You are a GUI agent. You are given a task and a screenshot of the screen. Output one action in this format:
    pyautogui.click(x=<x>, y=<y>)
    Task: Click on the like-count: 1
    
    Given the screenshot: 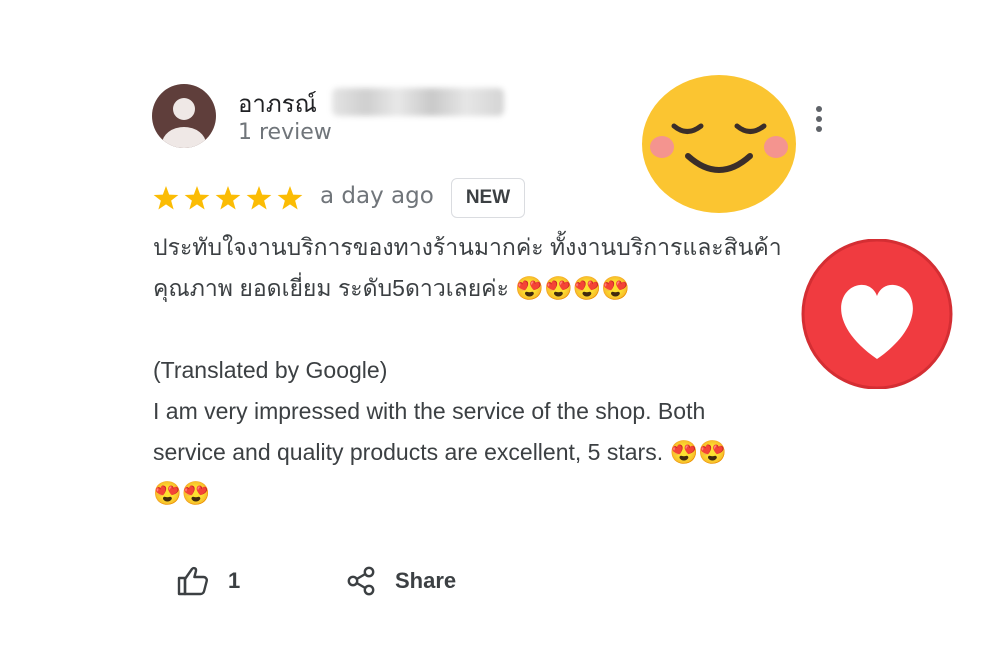 What is the action you would take?
    pyautogui.click(x=234, y=580)
    